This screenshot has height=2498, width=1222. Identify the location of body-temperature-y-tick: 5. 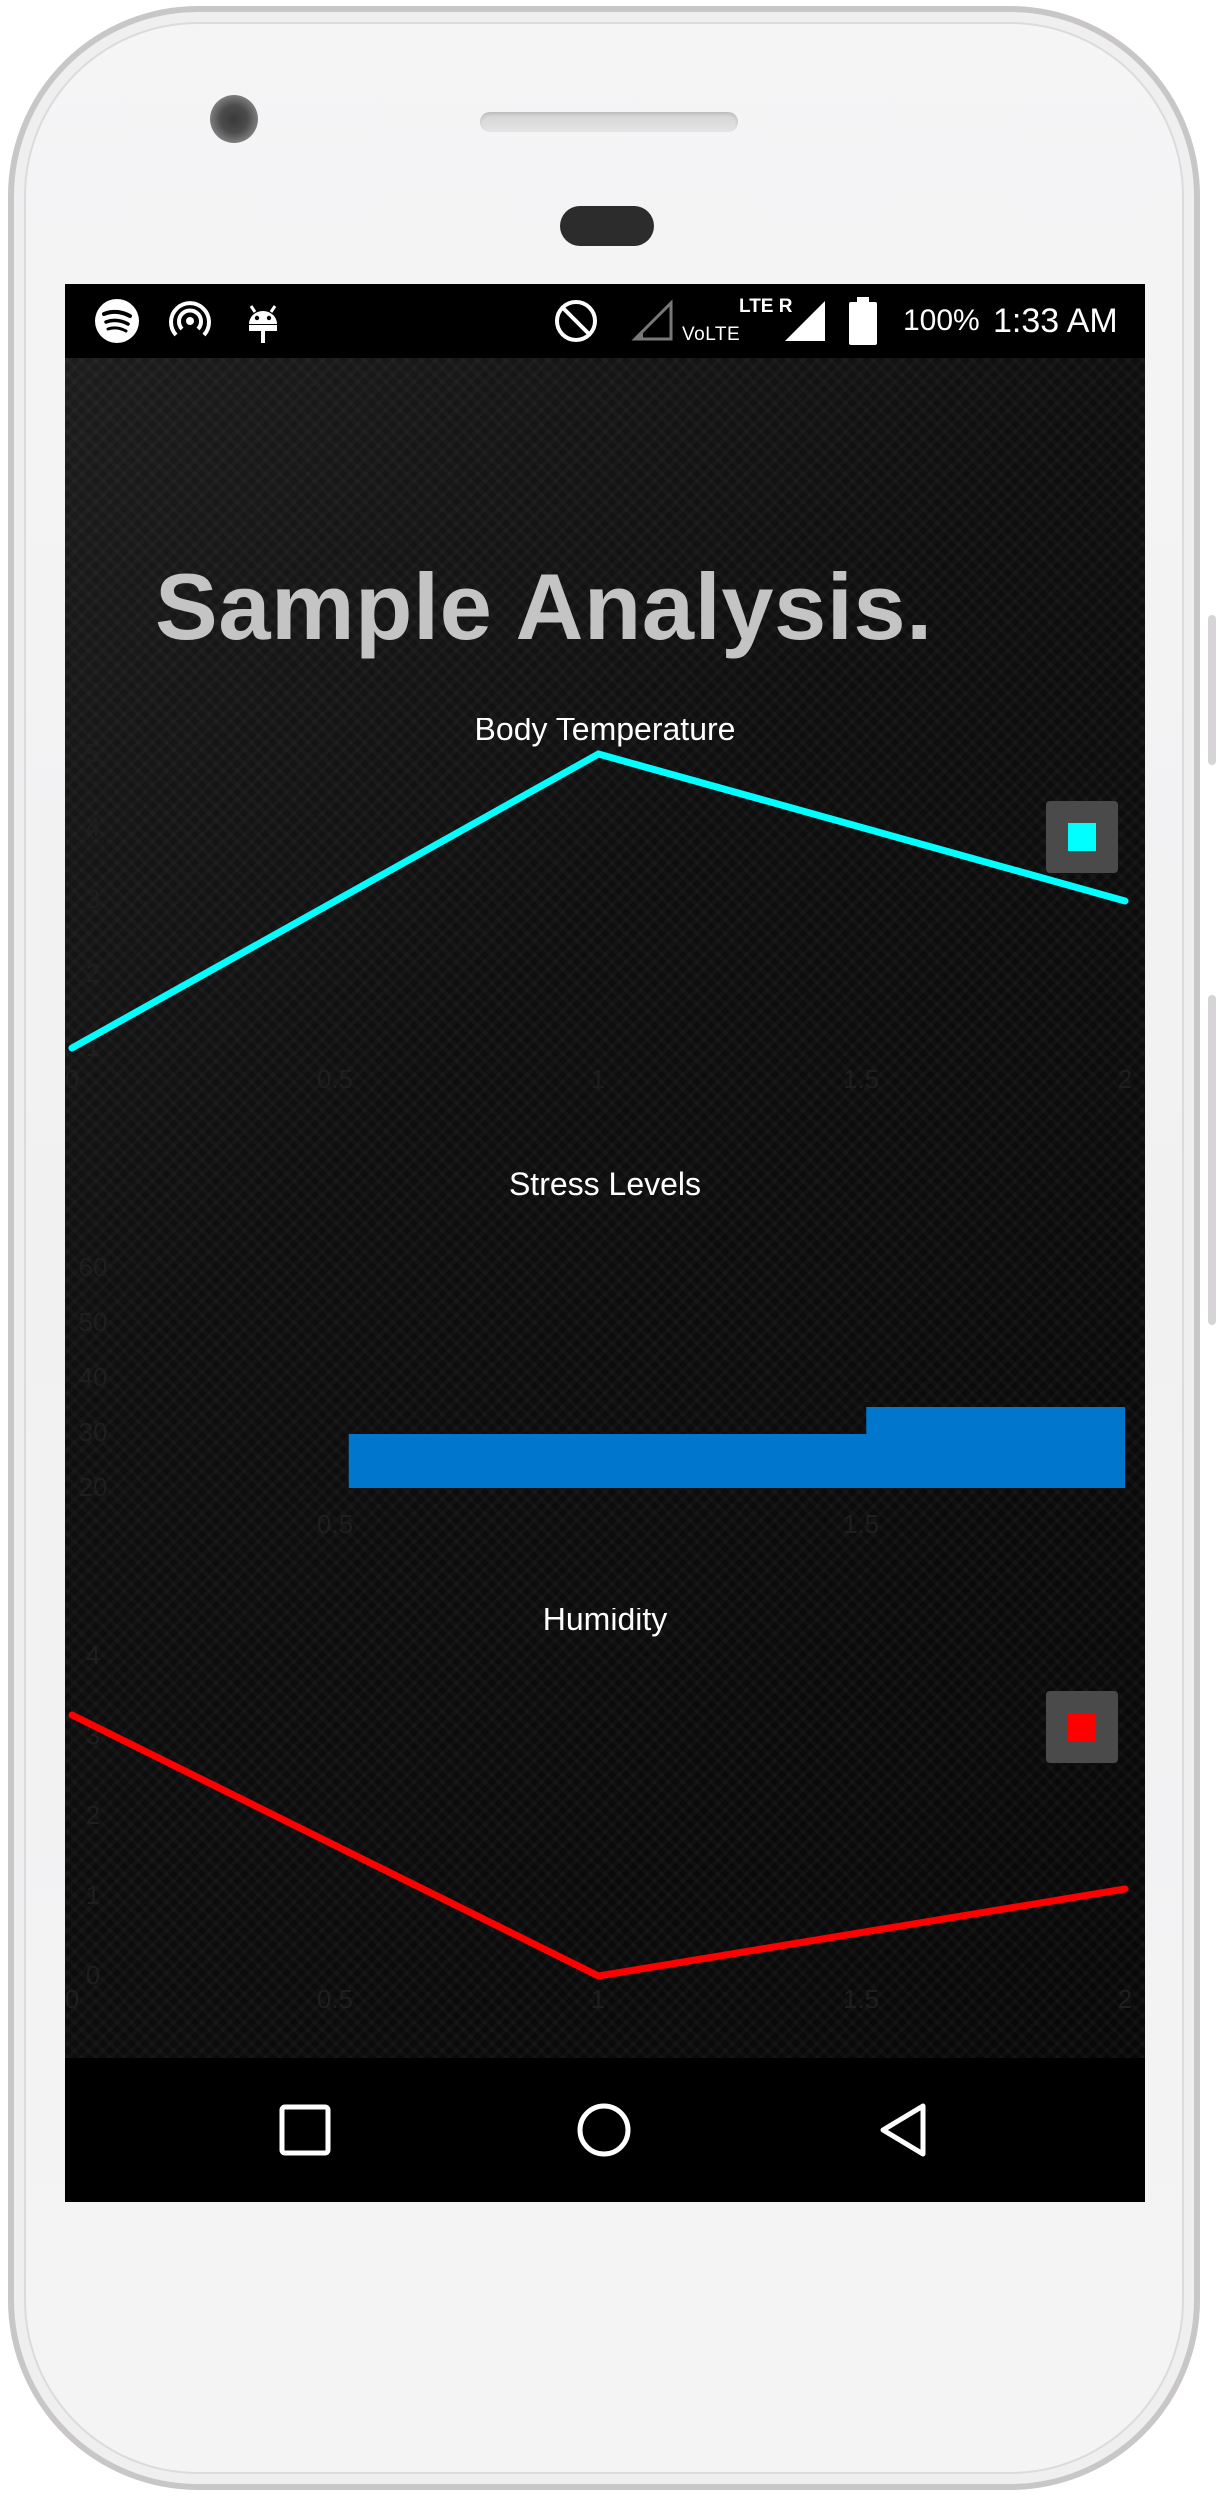
(93, 753).